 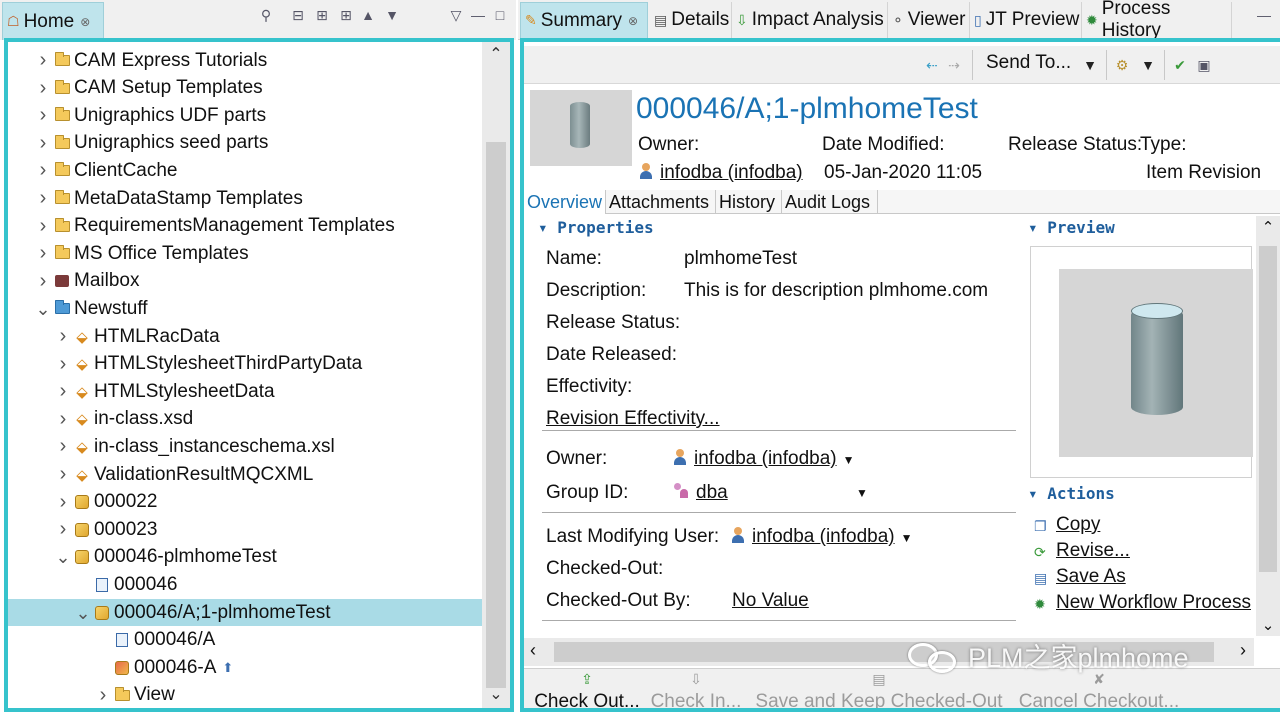 What do you see at coordinates (731, 172) in the screenshot?
I see `owner-link: infodba (infodba)` at bounding box center [731, 172].